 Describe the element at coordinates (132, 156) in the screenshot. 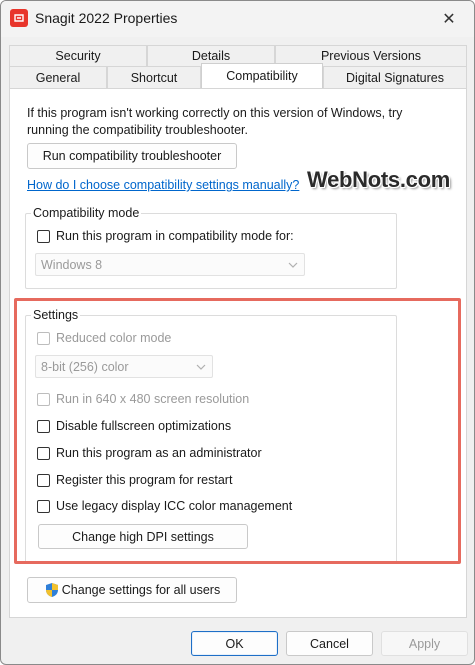

I see `run-troubleshooter-button: Run compatibility troubleshooter` at that location.